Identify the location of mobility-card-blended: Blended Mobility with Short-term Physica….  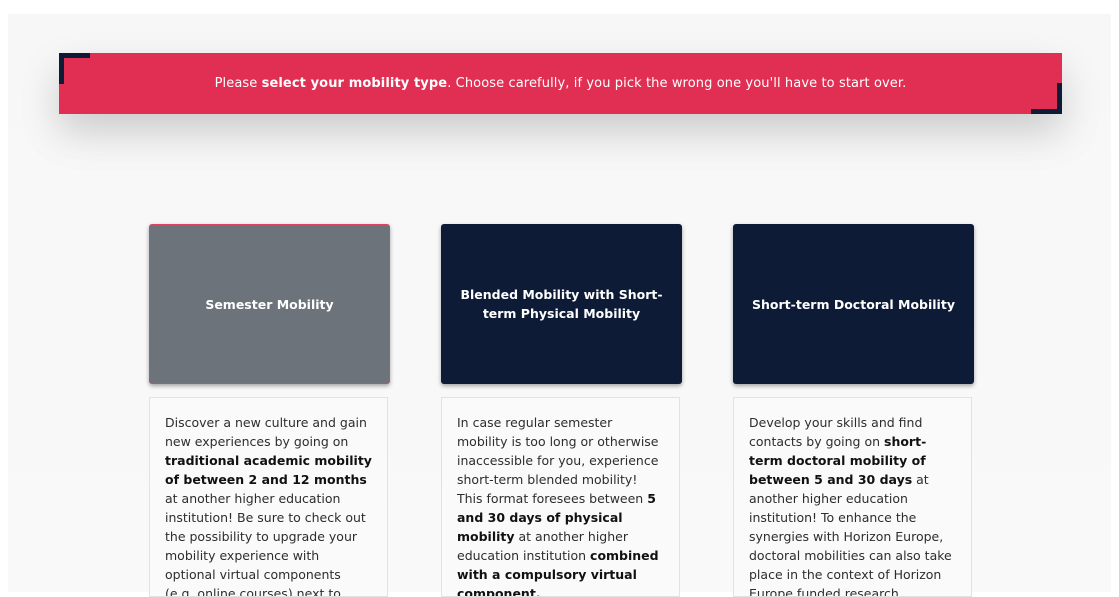
(561, 304).